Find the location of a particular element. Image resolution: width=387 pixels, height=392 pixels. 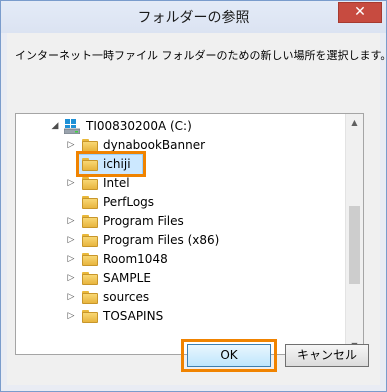

tree-root-drive: ◢ TI00830200A (C:) is located at coordinates (181, 126).